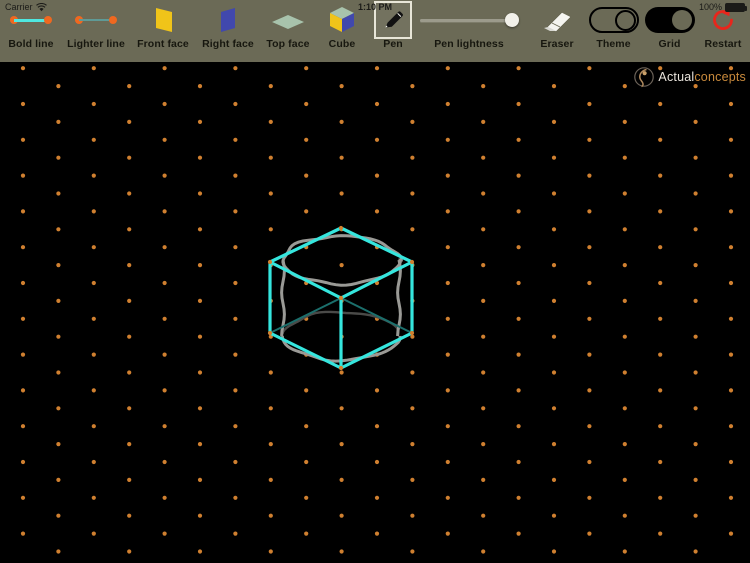  I want to click on tool-label-bold-line: Bold line, so click(31, 44).